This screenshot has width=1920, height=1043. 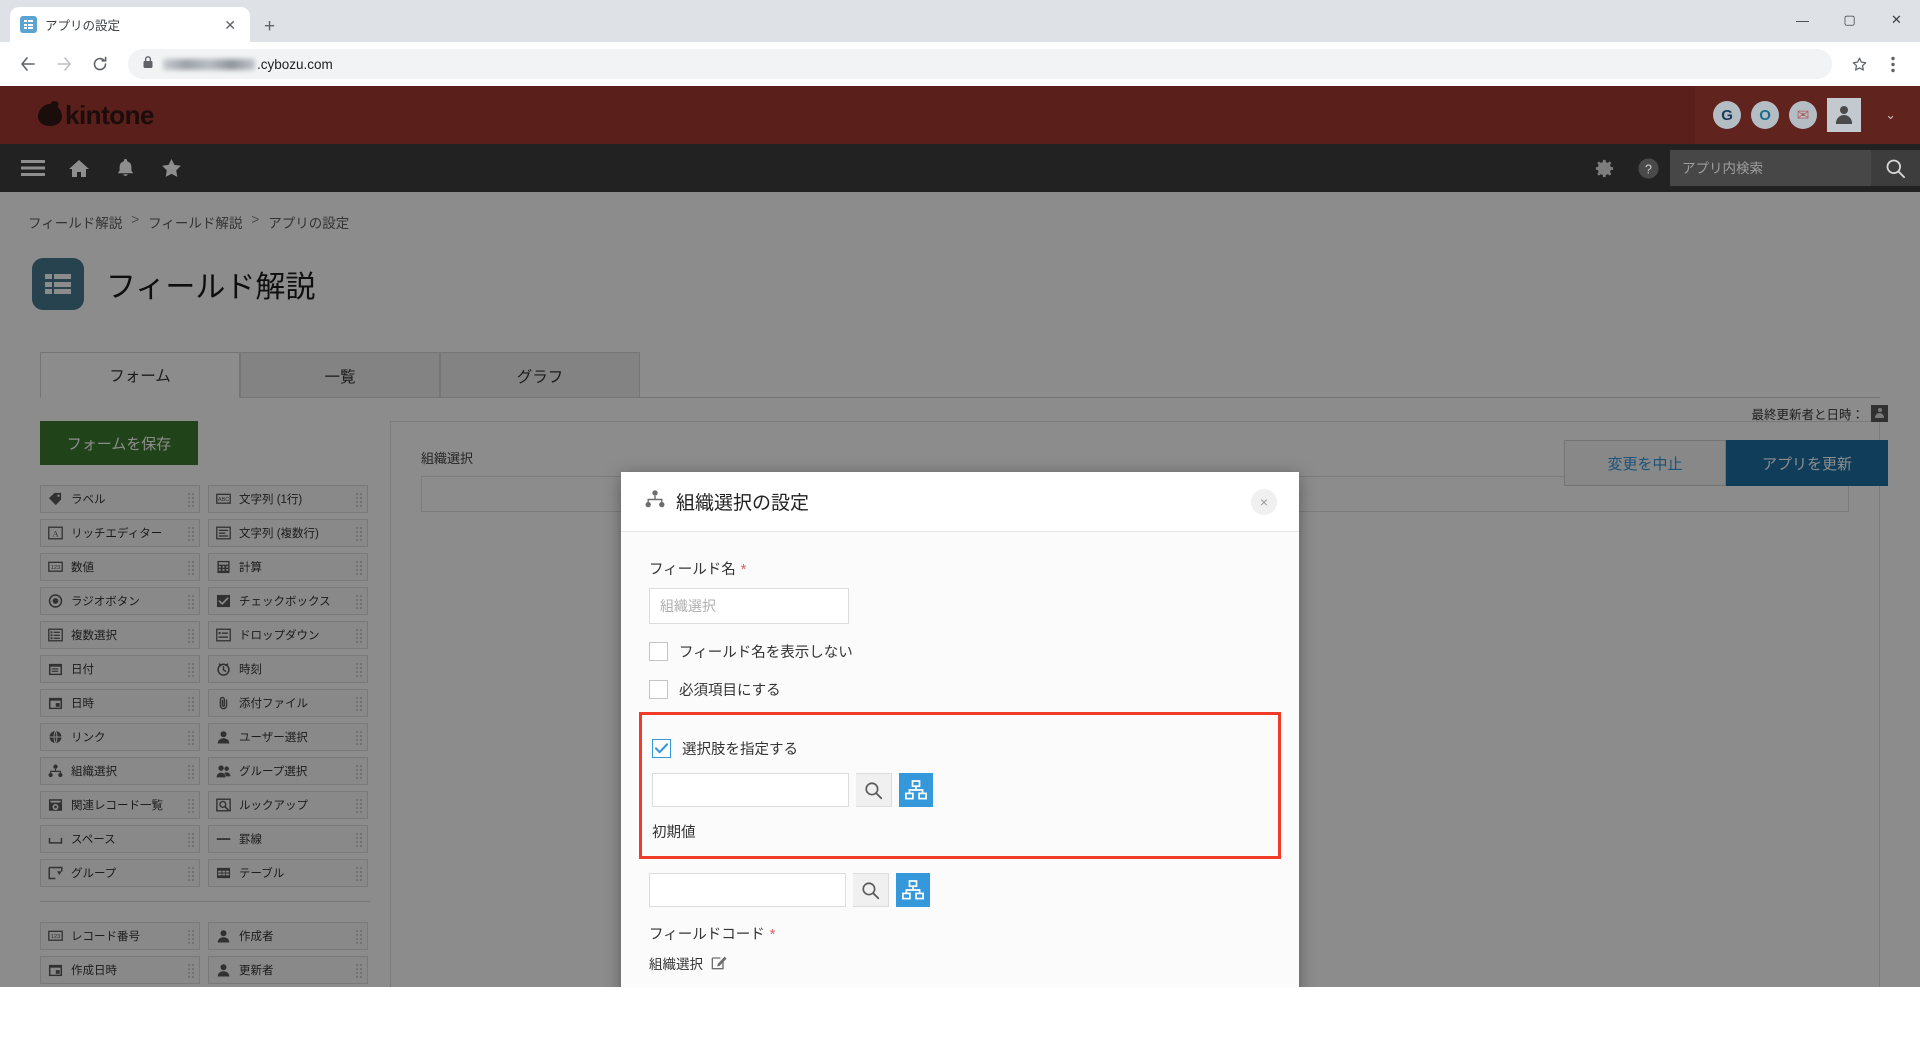 I want to click on options-org-chart-button, so click(x=916, y=790).